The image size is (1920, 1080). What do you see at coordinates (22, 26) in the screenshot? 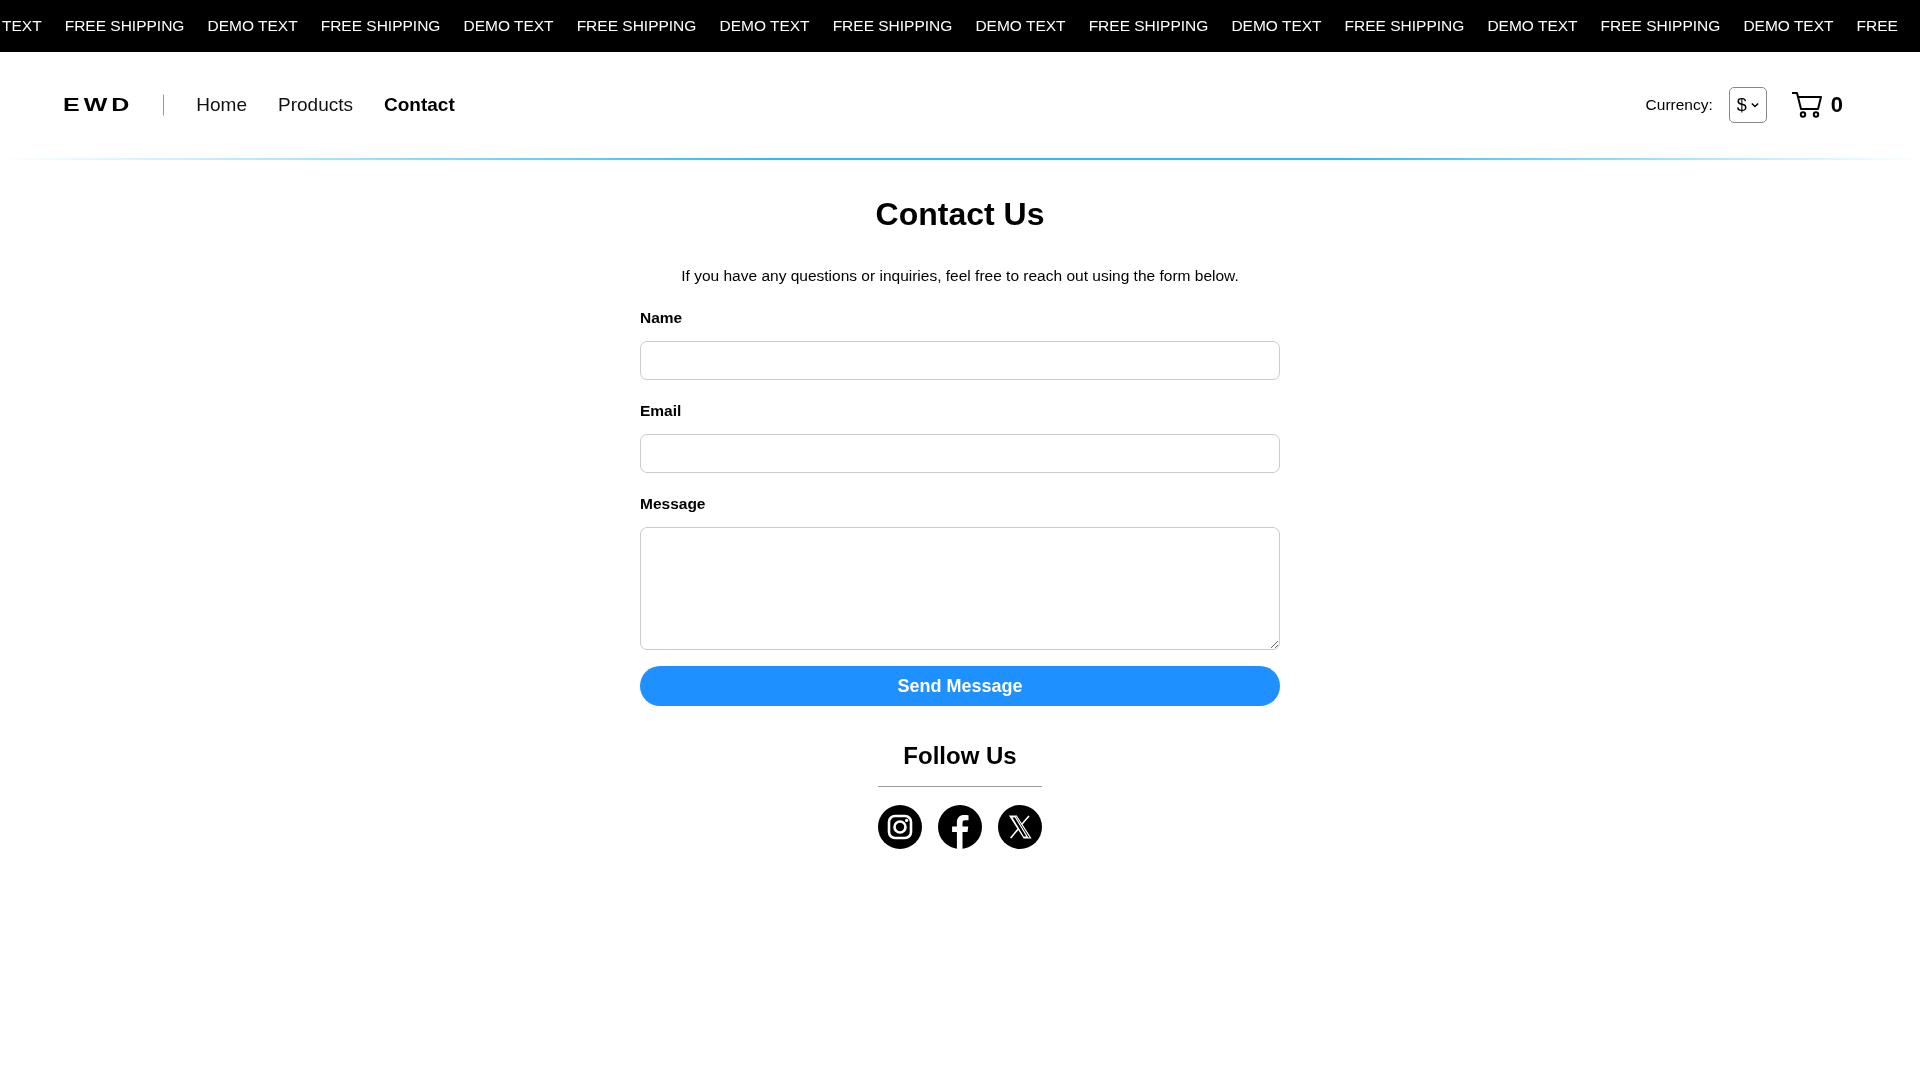
I see `announcement-text: TEXT` at bounding box center [22, 26].